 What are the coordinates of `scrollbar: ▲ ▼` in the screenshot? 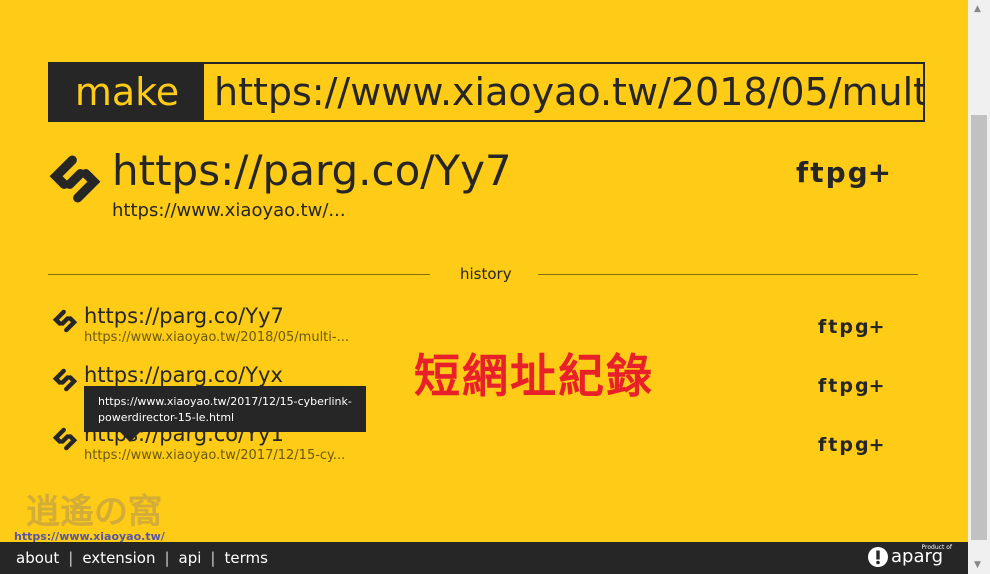 It's located at (979, 287).